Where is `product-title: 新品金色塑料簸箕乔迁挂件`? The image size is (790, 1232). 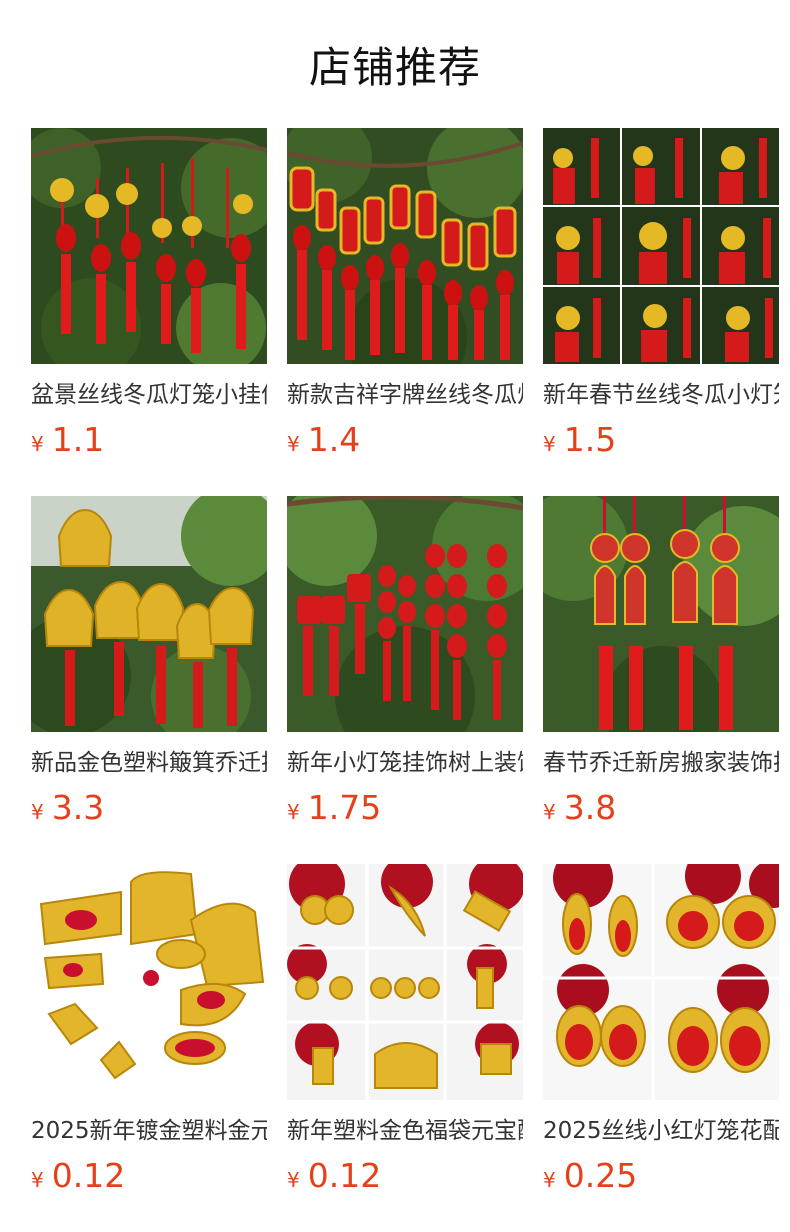
product-title: 新品金色塑料簸箕乔迁挂件 is located at coordinates (149, 763).